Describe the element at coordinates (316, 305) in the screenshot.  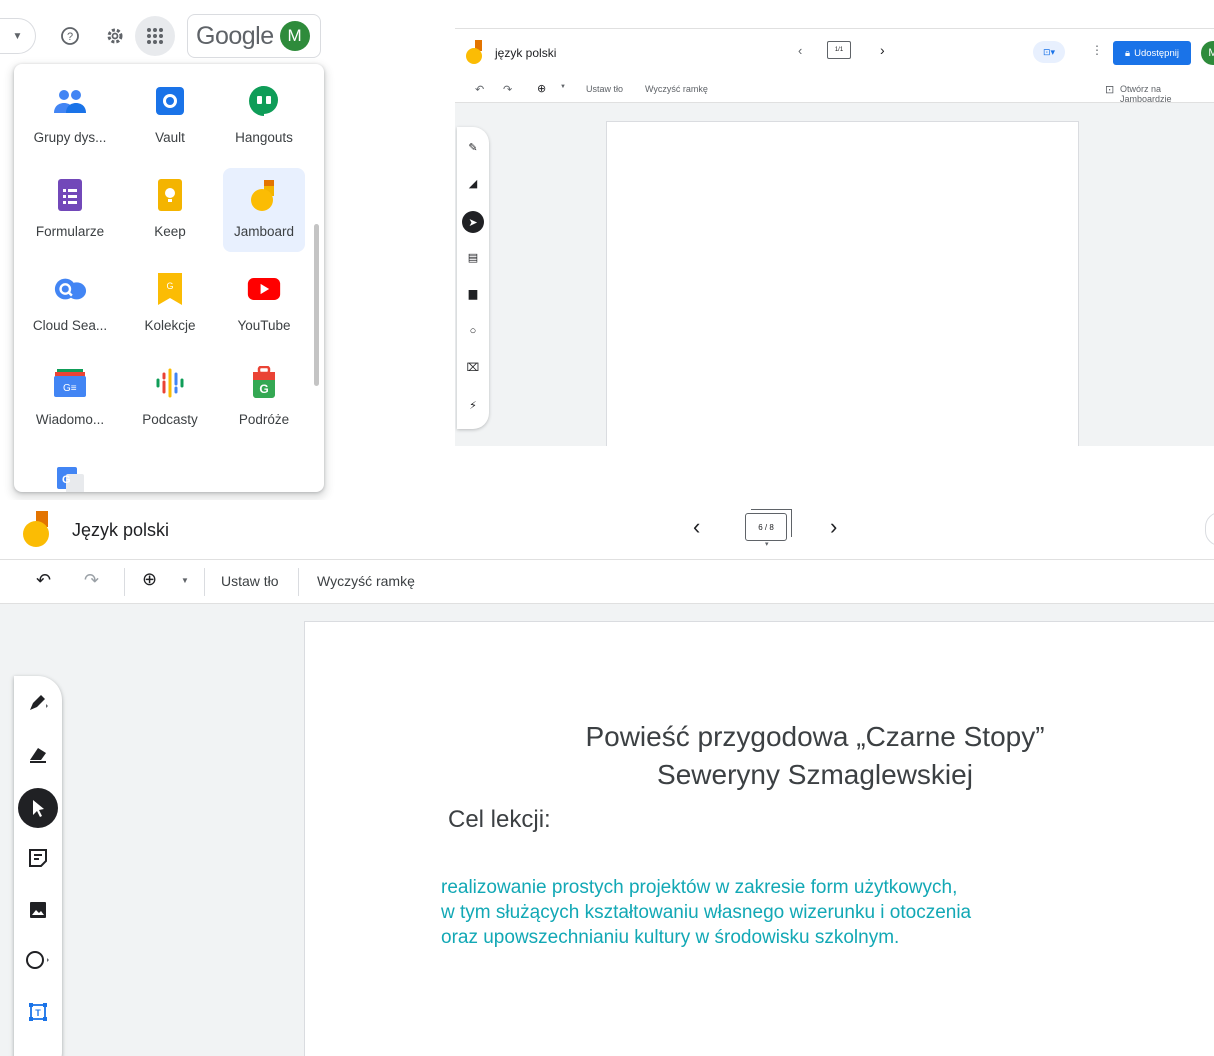
I see `panel-scrollbar` at that location.